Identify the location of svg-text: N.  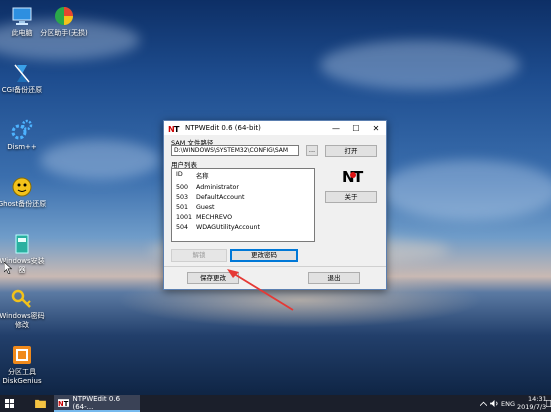
(61, 402).